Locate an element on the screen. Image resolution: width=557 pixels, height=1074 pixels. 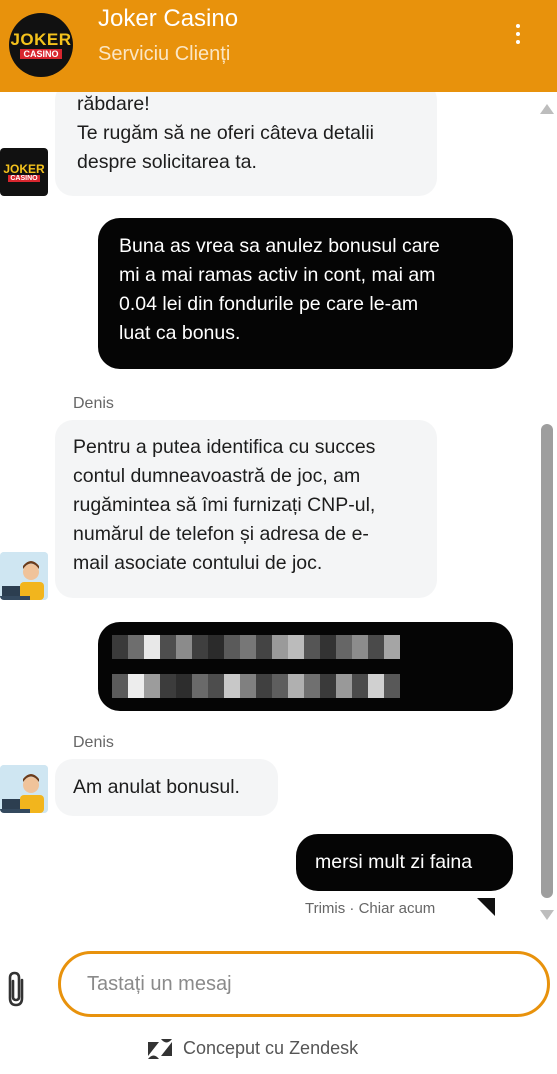
message-line: mi a mai ramas activ in cont, mai am is located at coordinates (277, 275).